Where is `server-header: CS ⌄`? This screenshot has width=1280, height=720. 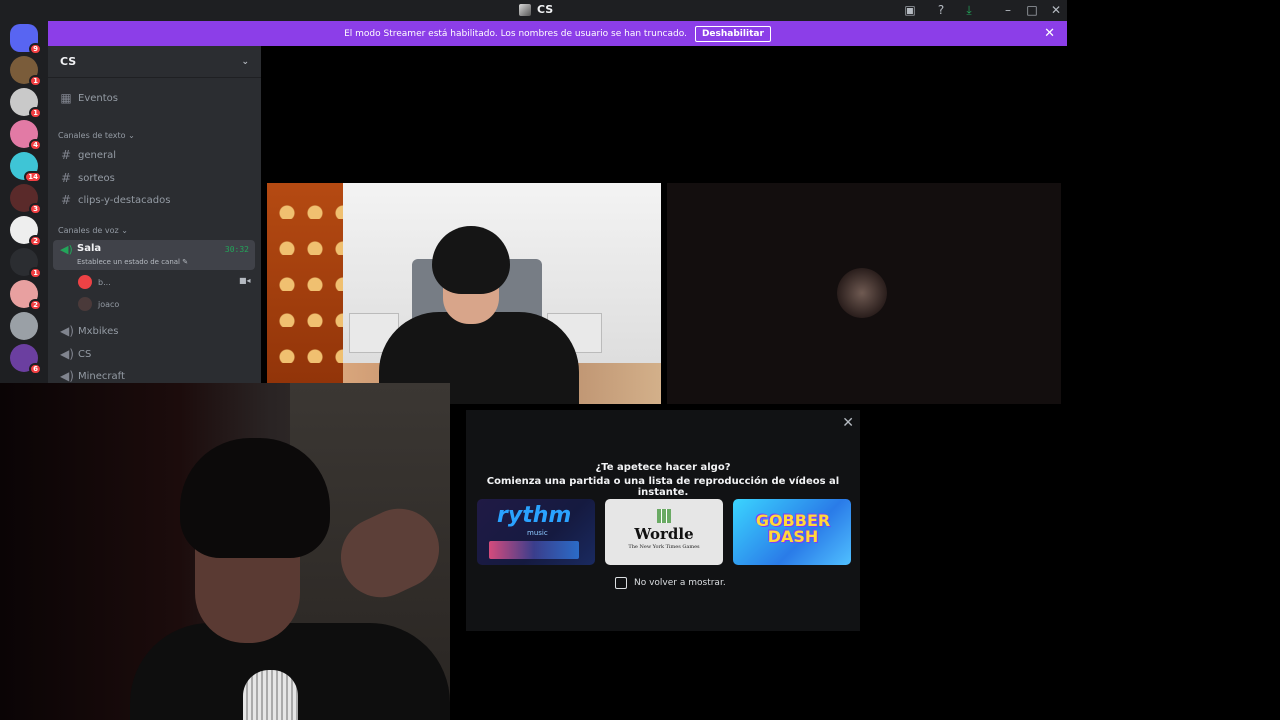 server-header: CS ⌄ is located at coordinates (154, 62).